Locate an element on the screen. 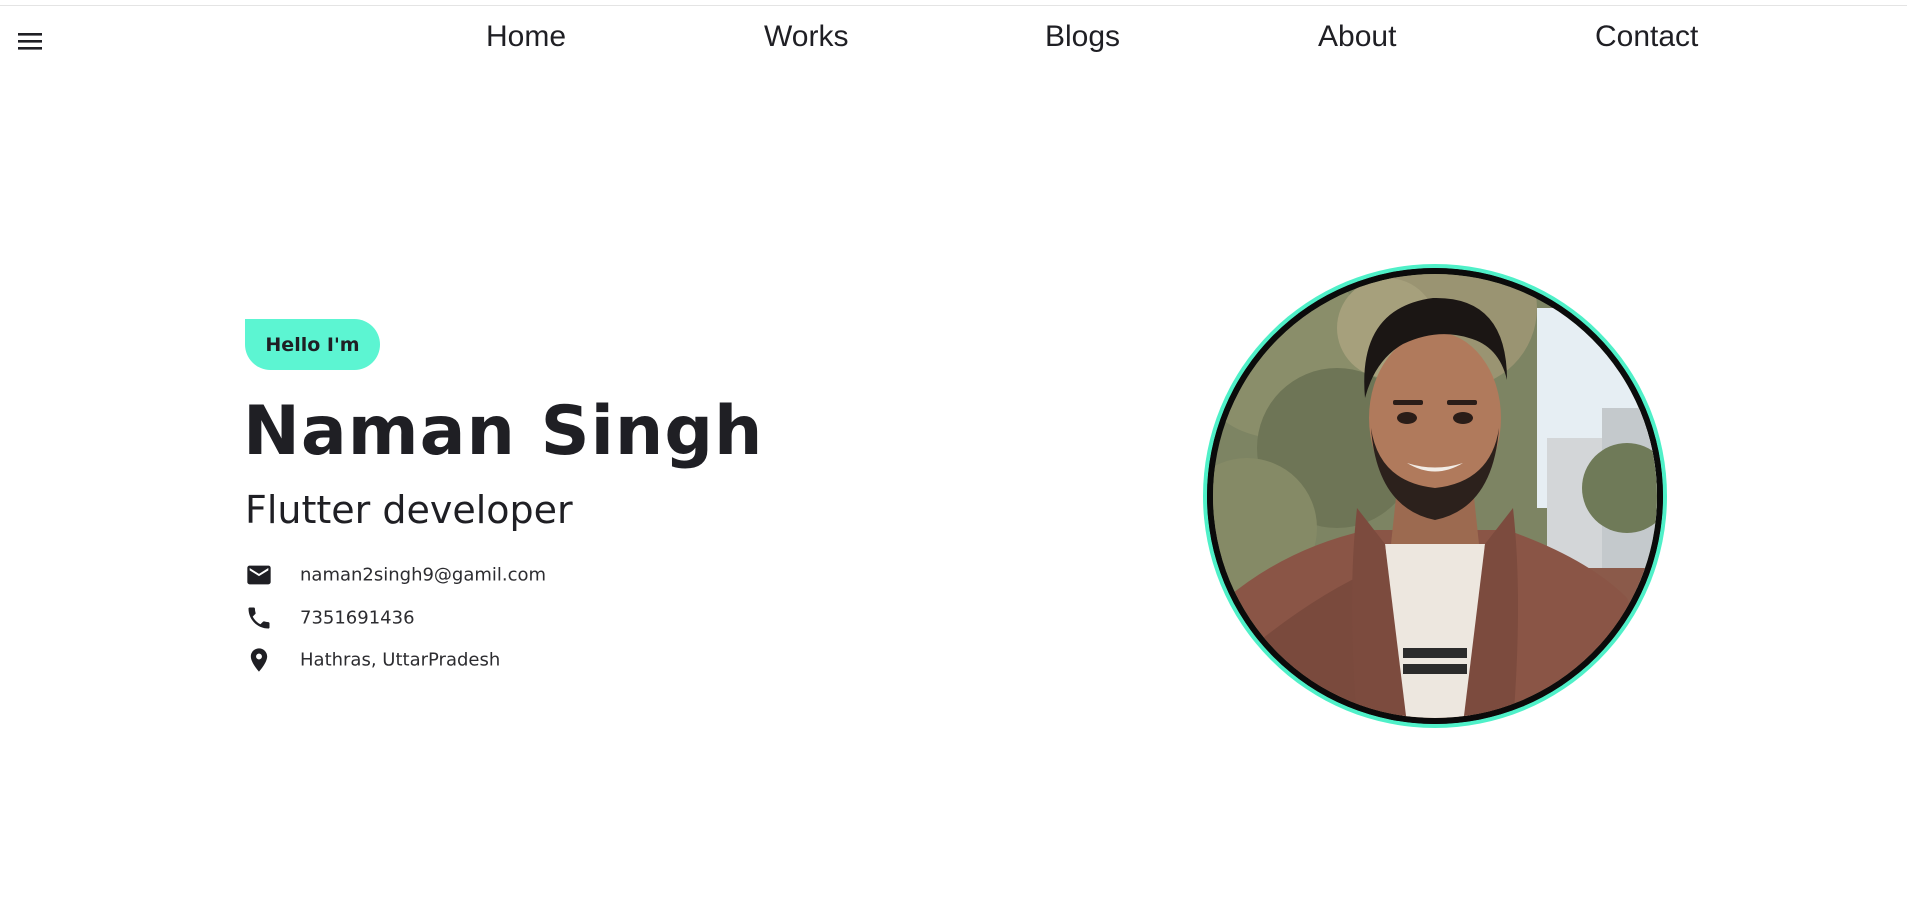 This screenshot has height=911, width=1907. contact-phone-row: 7351691436 is located at coordinates (330, 618).